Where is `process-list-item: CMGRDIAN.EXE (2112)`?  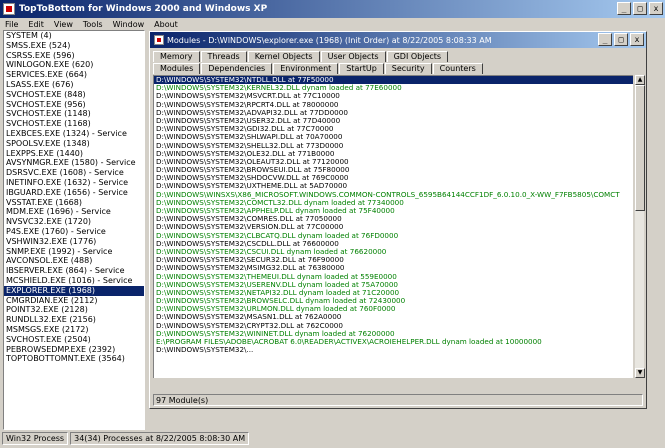
process-list-item: CMGRDIAN.EXE (2112) is located at coordinates (74, 301).